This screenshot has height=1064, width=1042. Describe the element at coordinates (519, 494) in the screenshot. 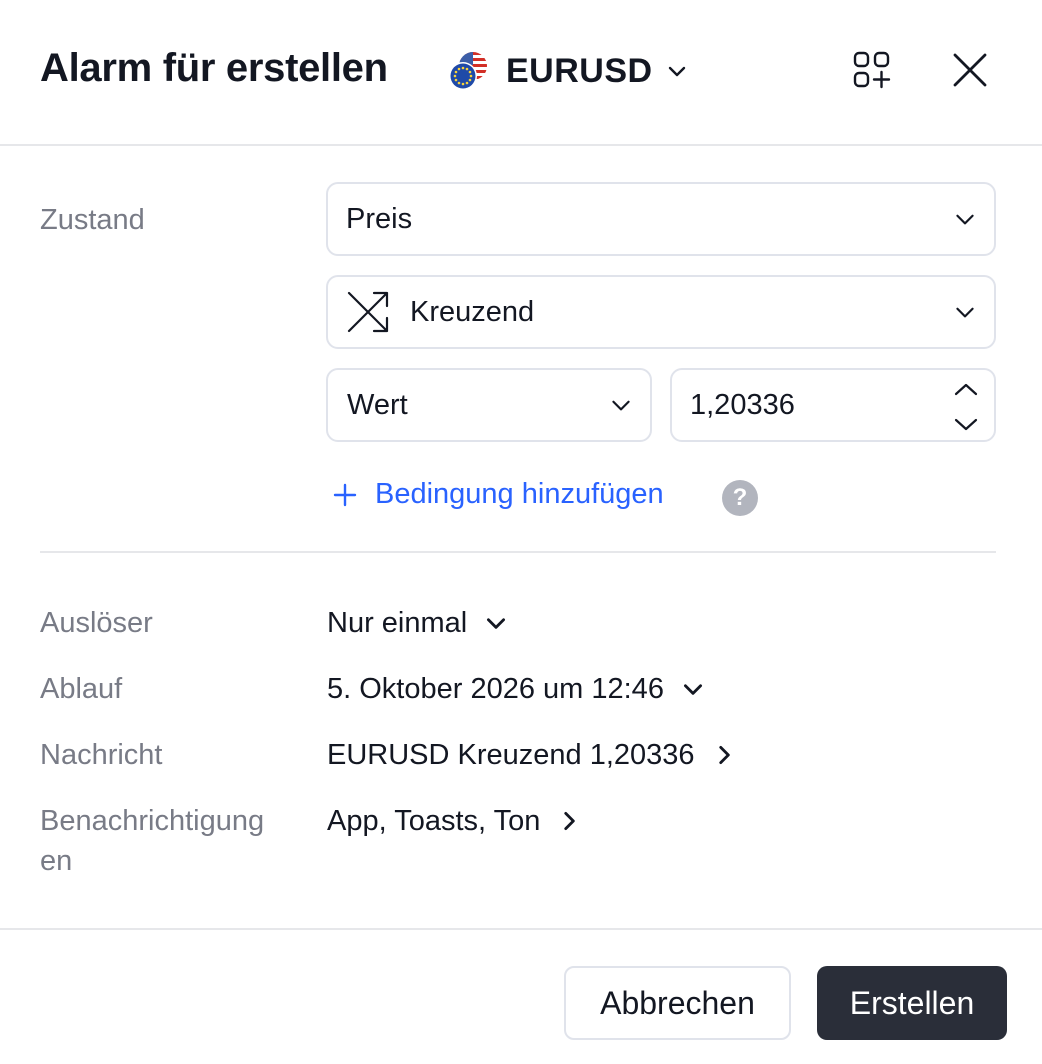

I see `add-condition-label: Bedingung hinzufügen` at that location.